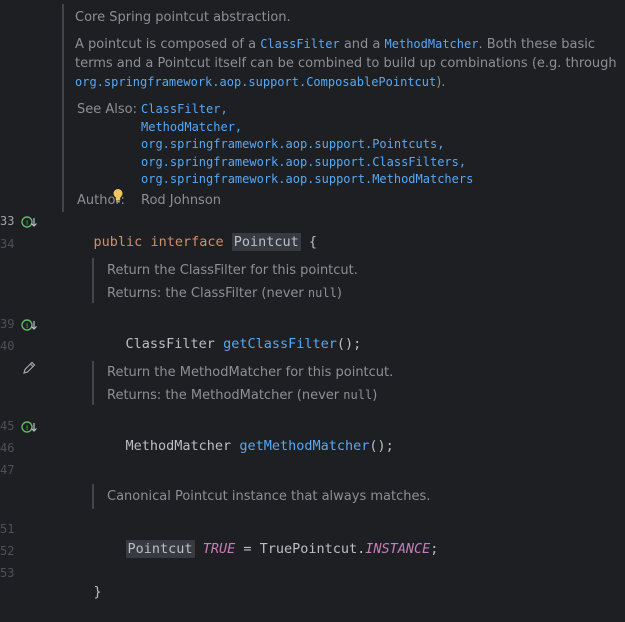 The width and height of the screenshot is (625, 622). Describe the element at coordinates (347, 293) in the screenshot. I see `method-doc-returns: Returns: the ClassFilter (never null)` at that location.